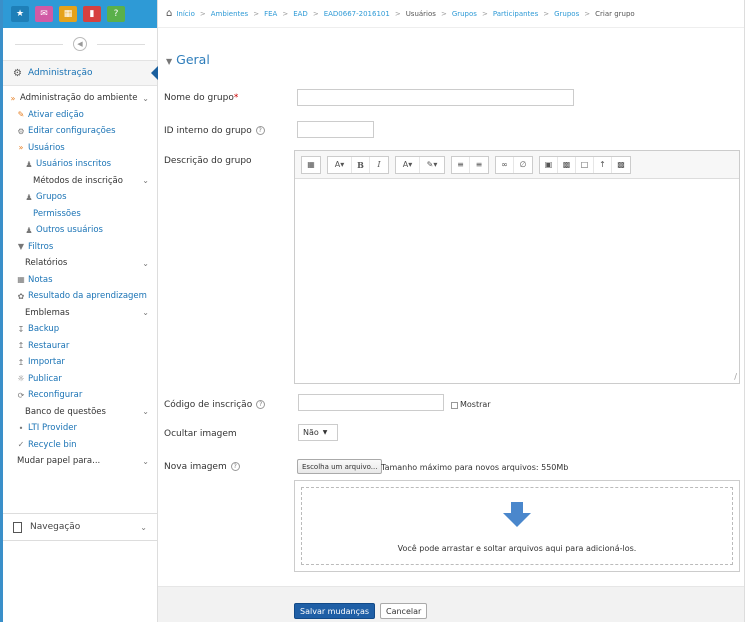 This screenshot has width=745, height=622. I want to click on breadcrumb-item: Ambientes, so click(229, 14).